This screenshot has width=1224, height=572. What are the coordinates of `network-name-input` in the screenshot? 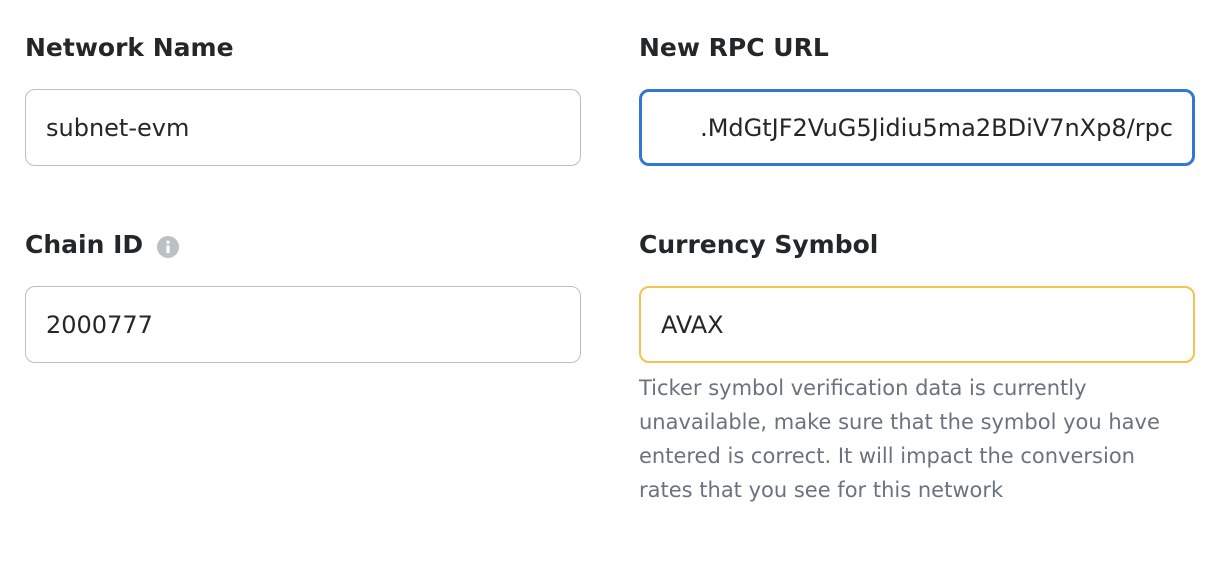 It's located at (303, 127).